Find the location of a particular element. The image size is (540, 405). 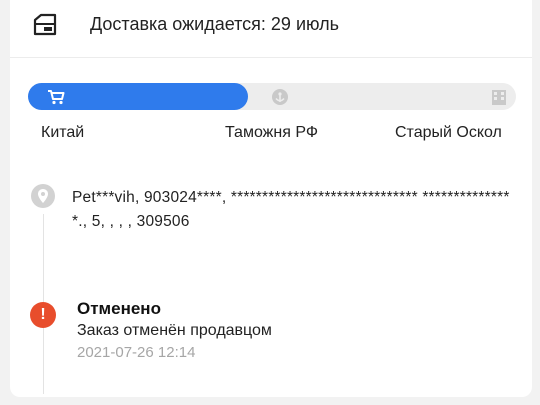

building-icon is located at coordinates (498, 96).